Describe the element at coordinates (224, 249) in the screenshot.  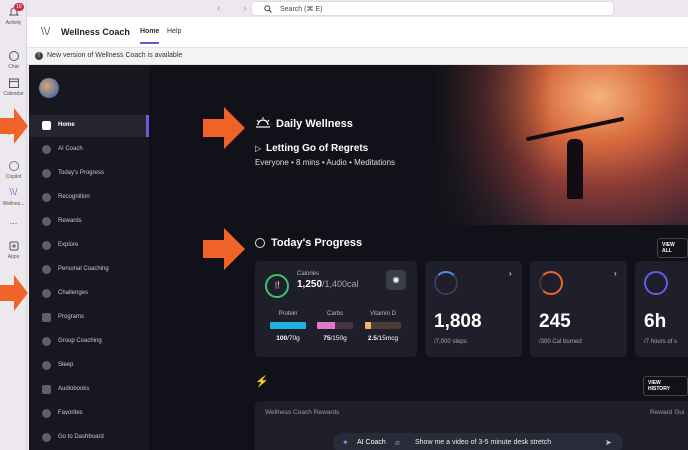
I see `annotation-arrow-progress` at that location.